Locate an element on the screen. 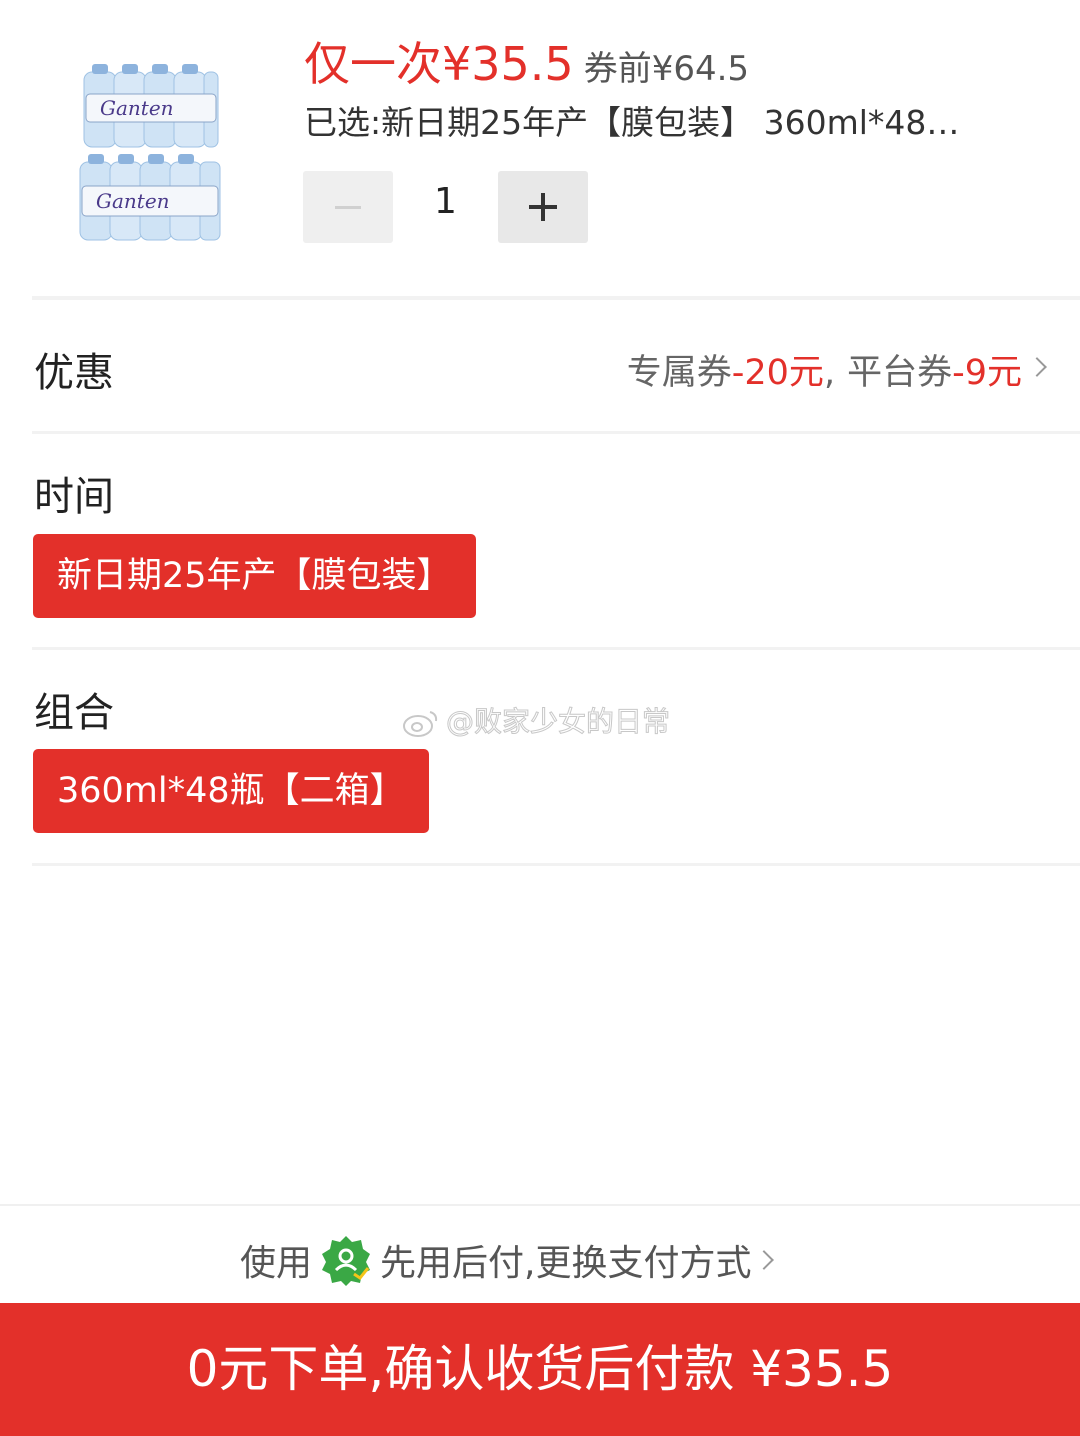  payment-method-row: 使用 先用后付,更换支付方式 is located at coordinates (540, 1254).